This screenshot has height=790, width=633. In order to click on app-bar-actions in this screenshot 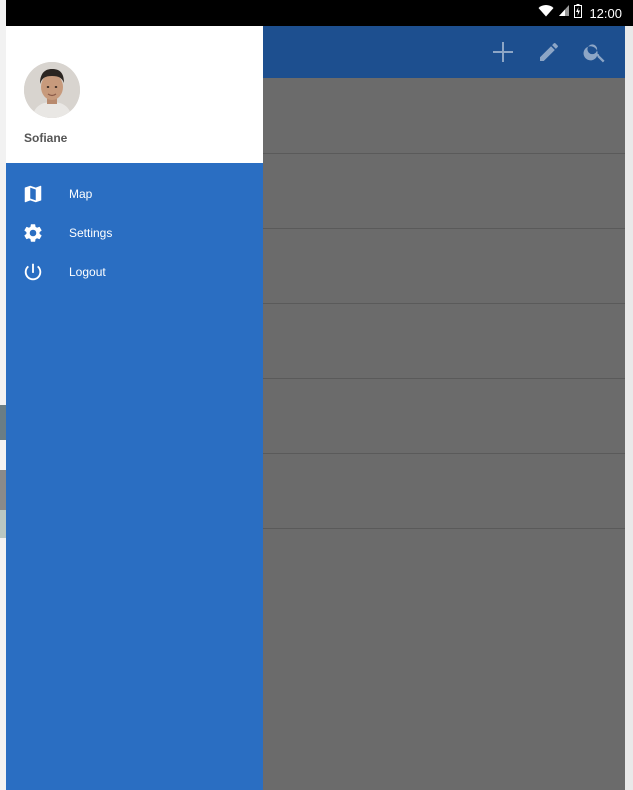, I will do `click(549, 52)`.